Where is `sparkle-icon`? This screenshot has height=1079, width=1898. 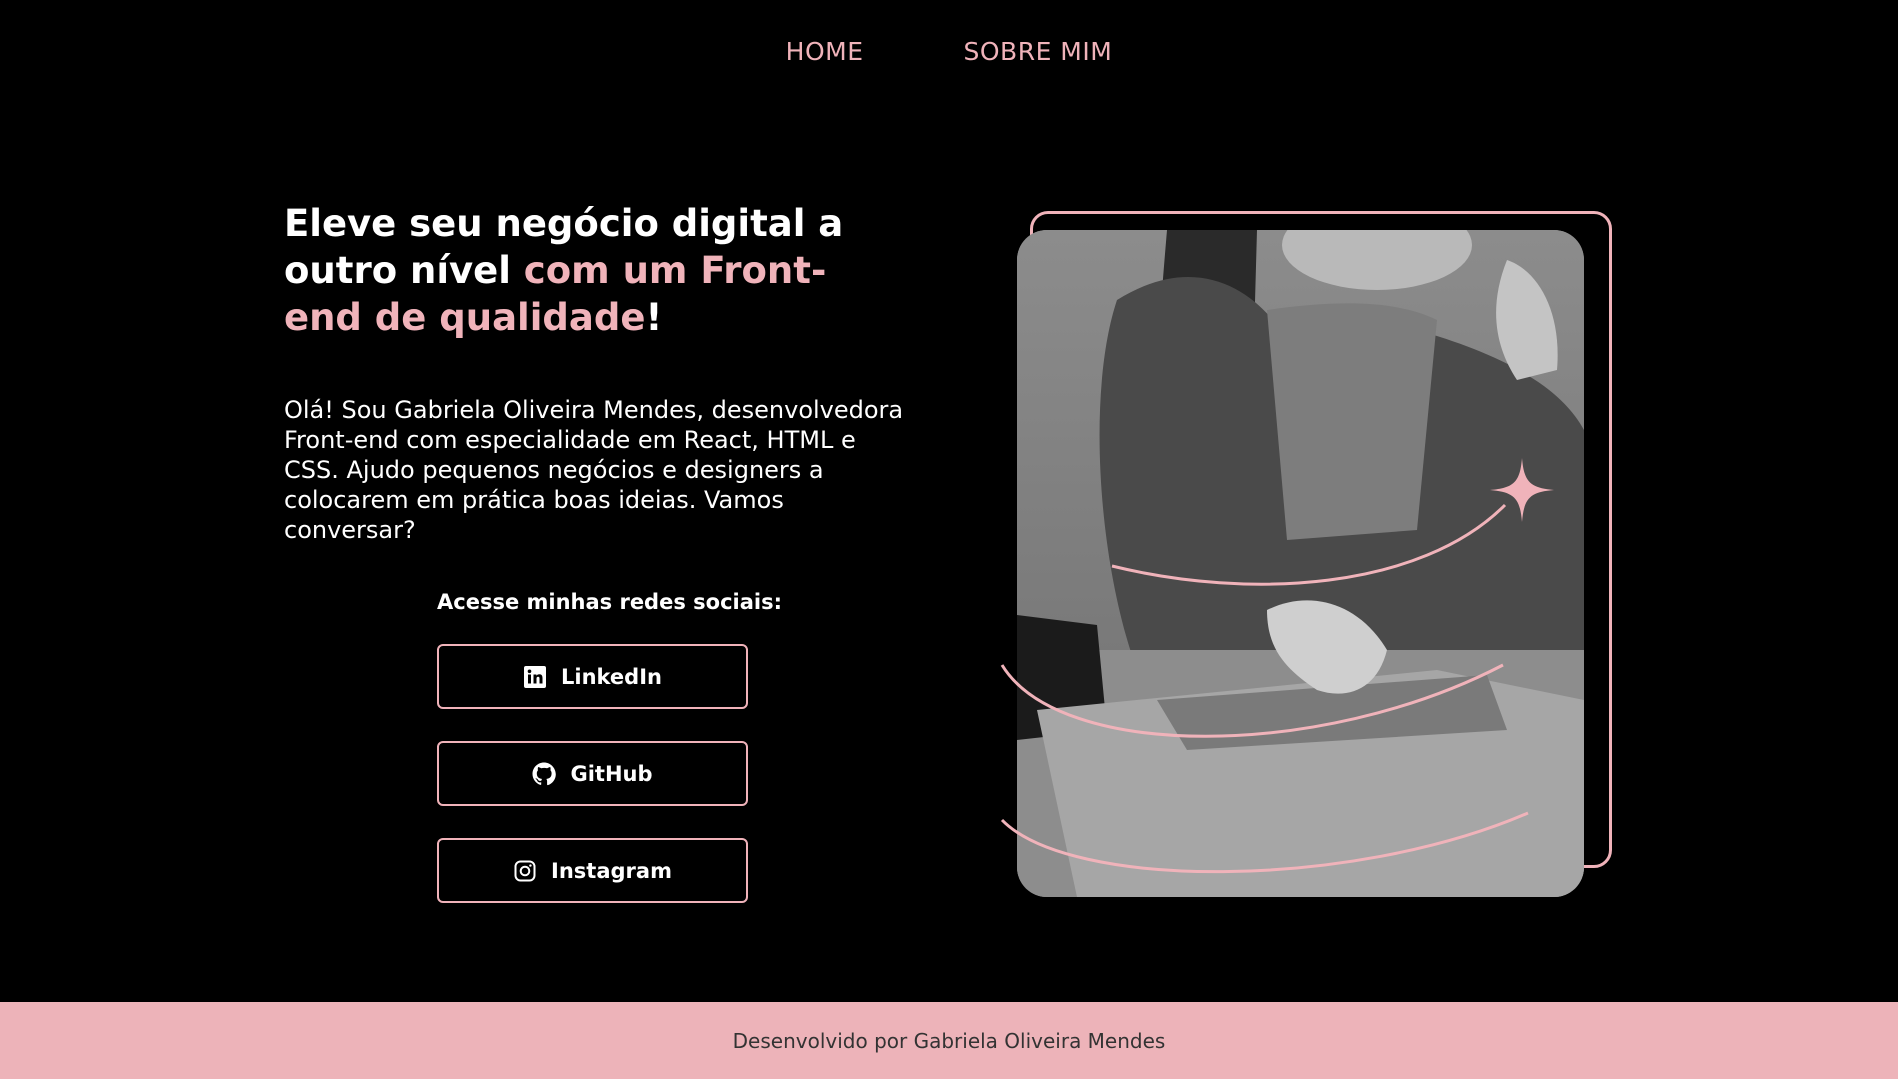
sparkle-icon is located at coordinates (1522, 490).